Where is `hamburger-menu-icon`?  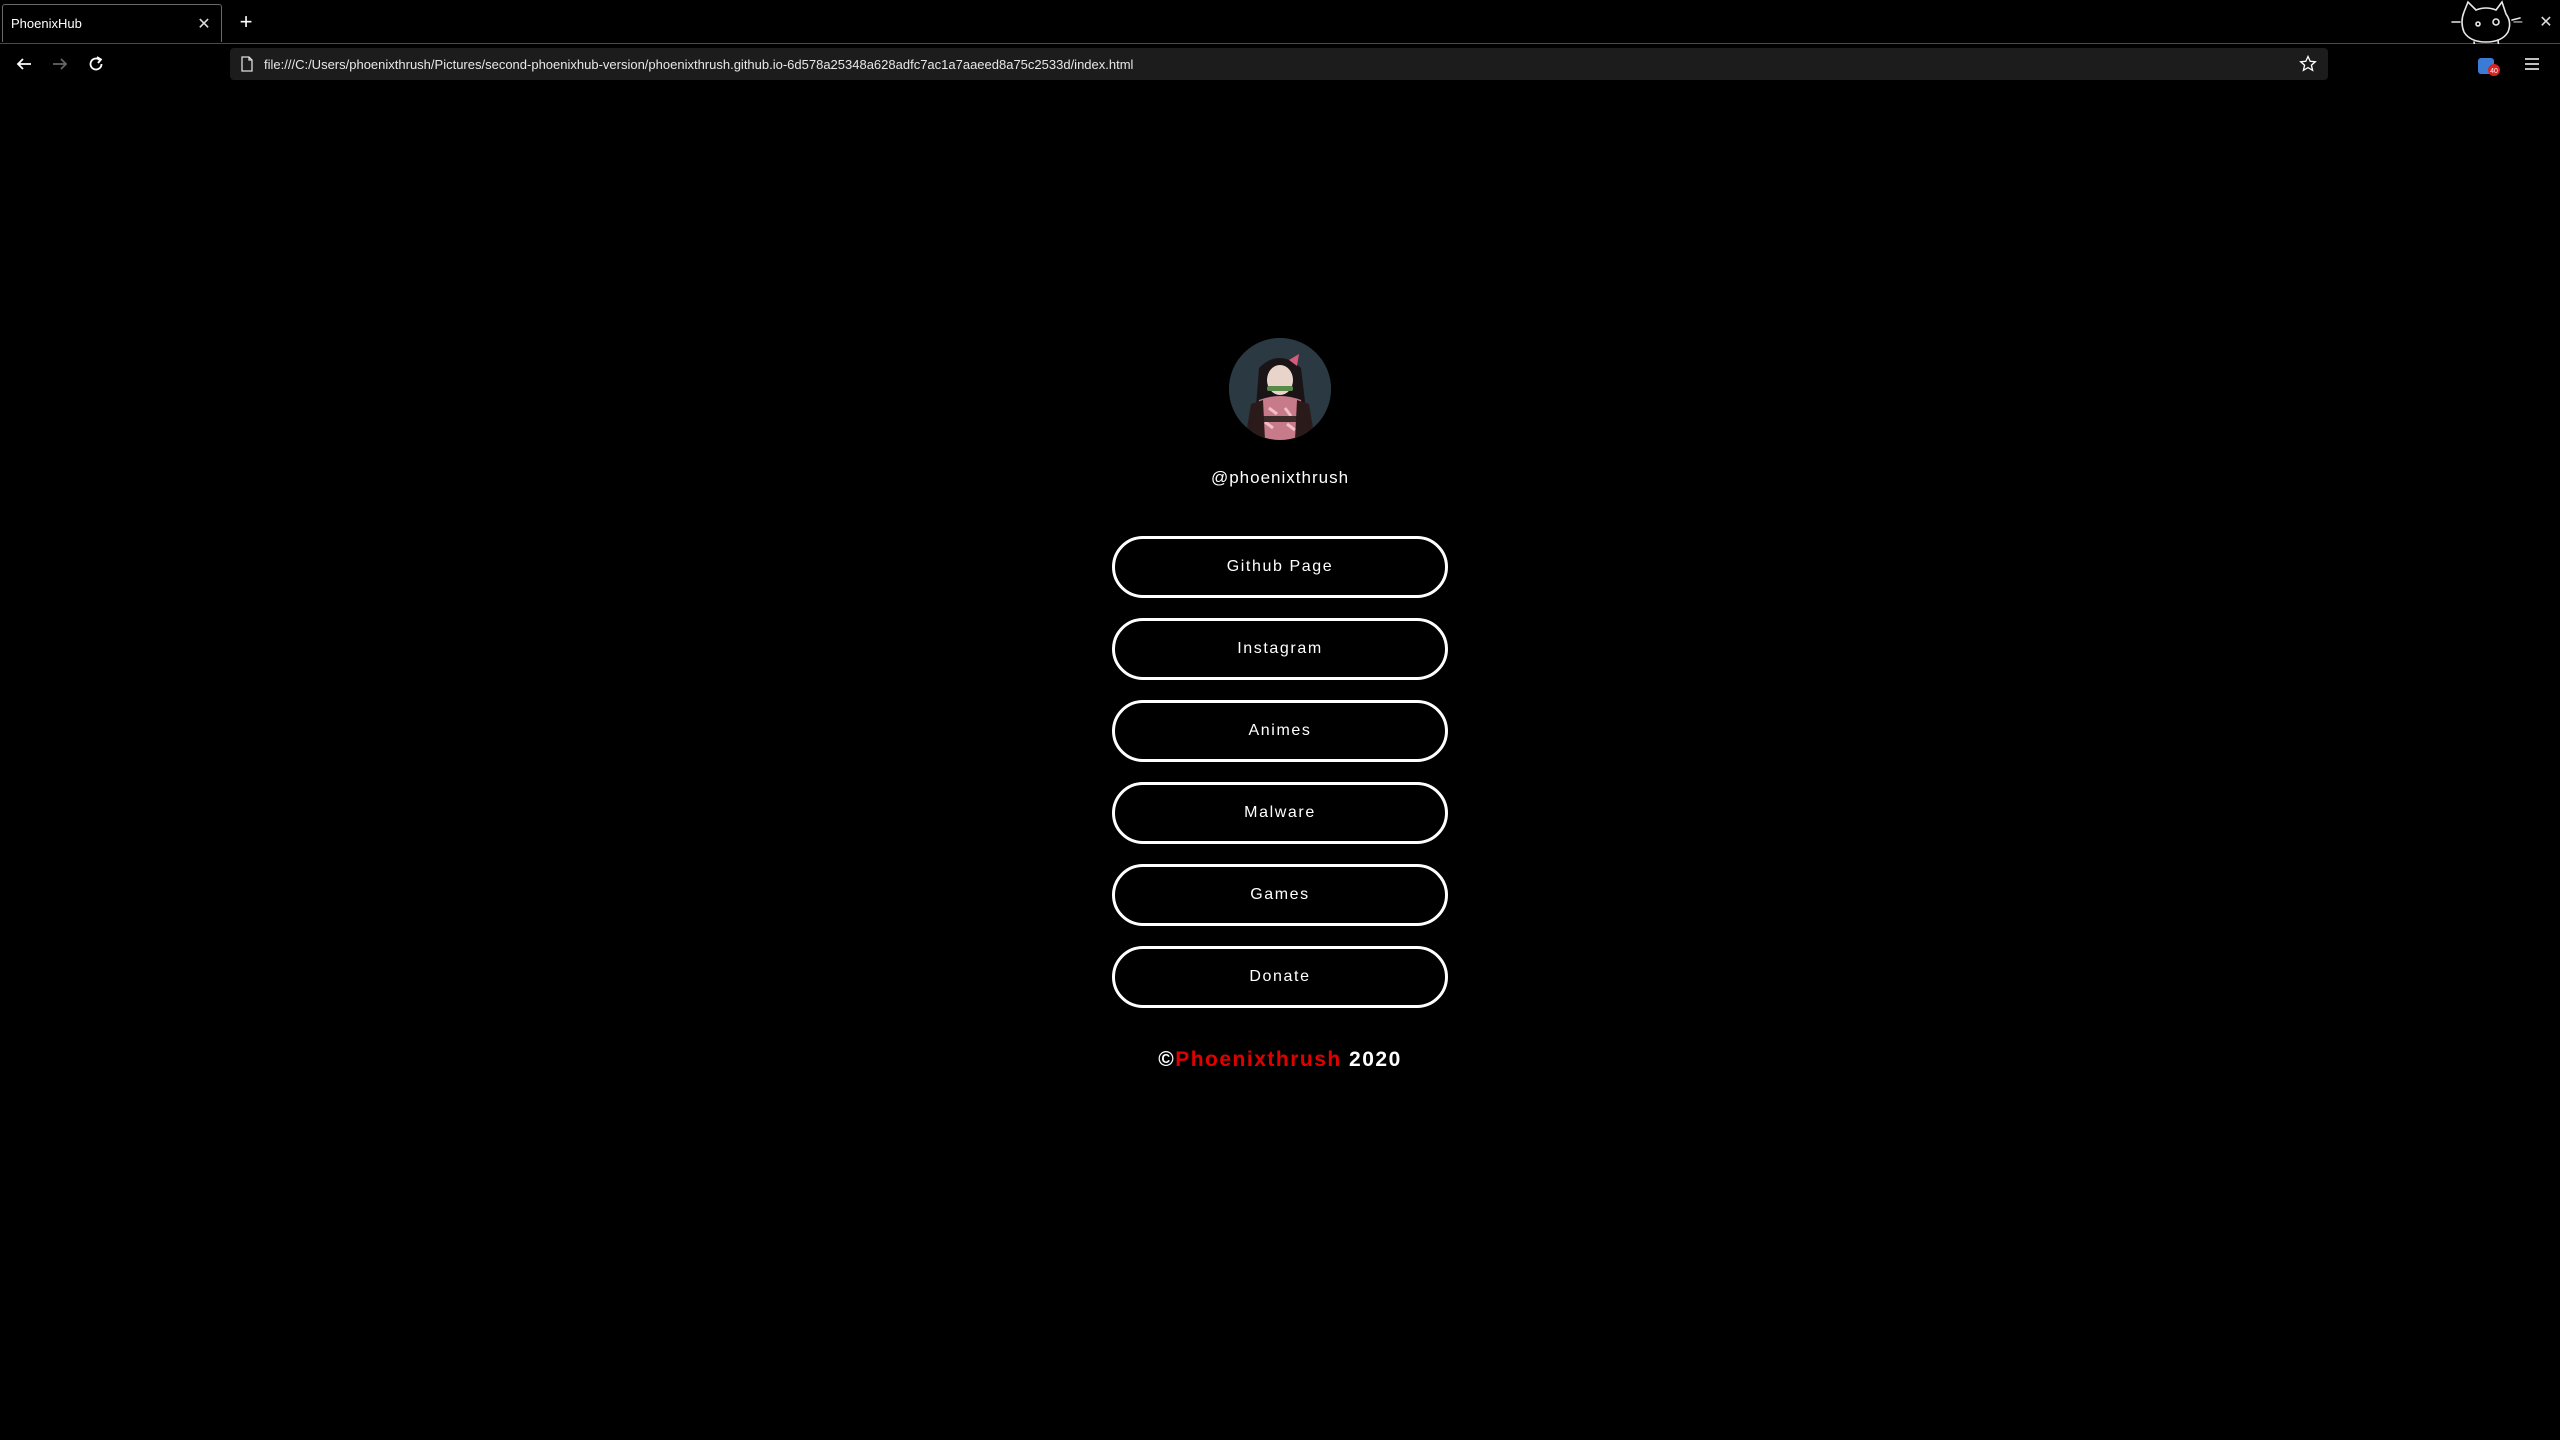 hamburger-menu-icon is located at coordinates (2532, 64).